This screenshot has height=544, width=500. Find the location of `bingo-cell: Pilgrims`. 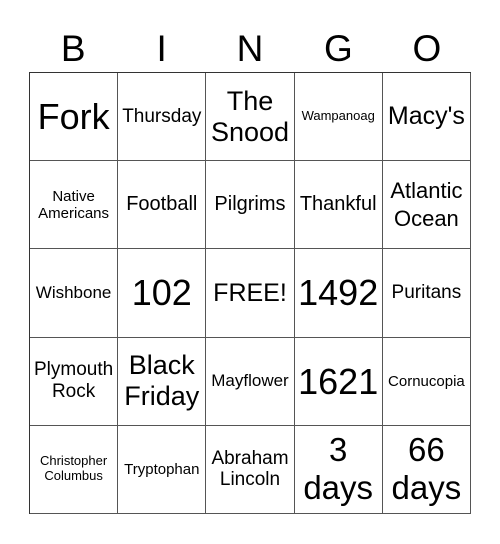

bingo-cell: Pilgrims is located at coordinates (250, 205).